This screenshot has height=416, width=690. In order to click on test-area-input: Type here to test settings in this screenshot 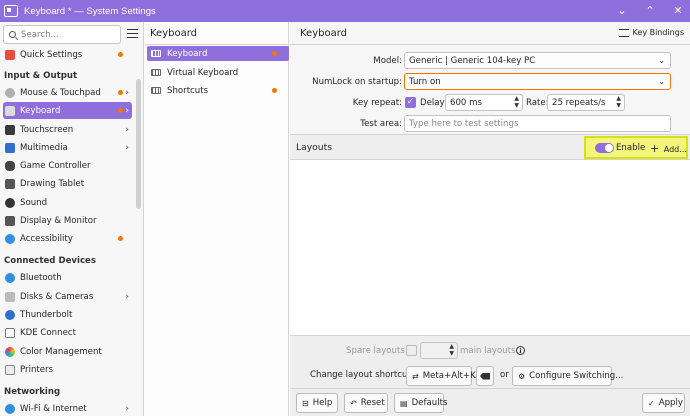, I will do `click(537, 123)`.